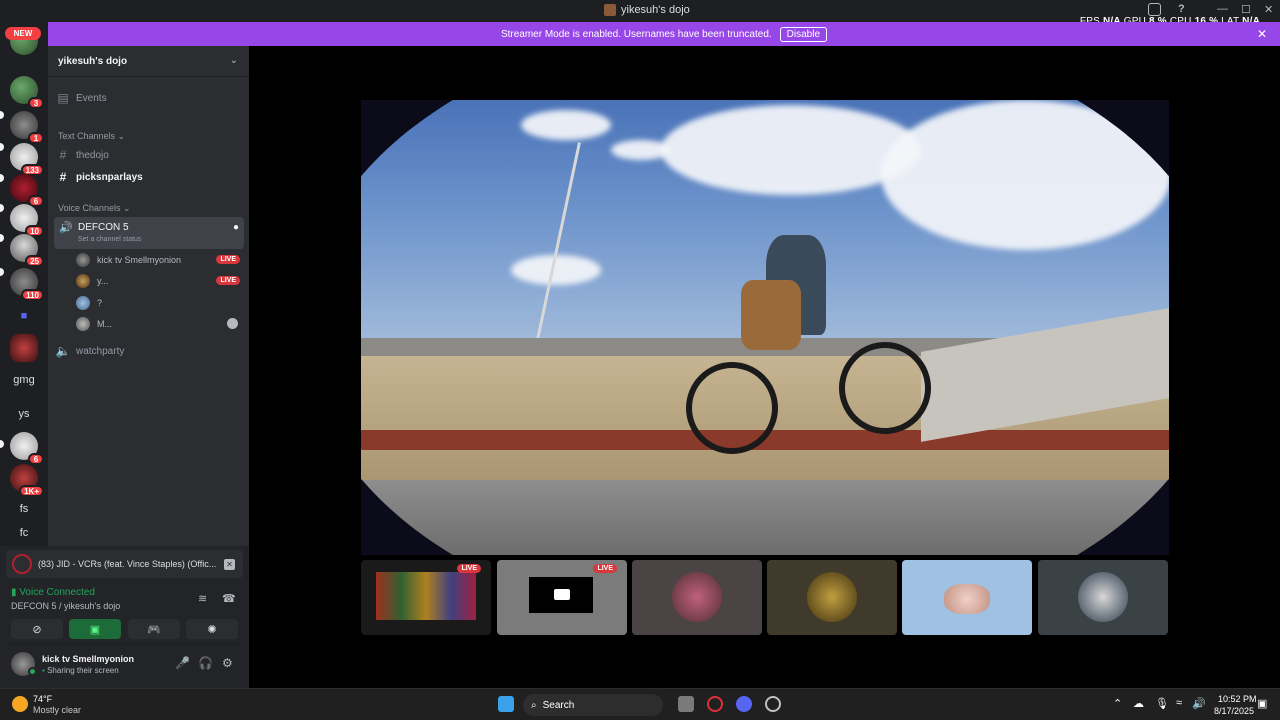 The image size is (1280, 720). Describe the element at coordinates (43, 670) in the screenshot. I see `screen-icon: ▪` at that location.